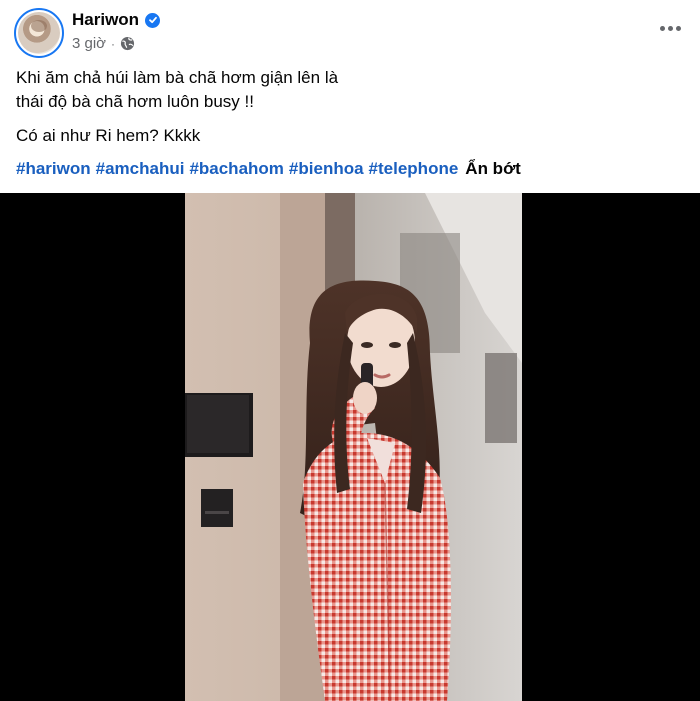 Image resolution: width=700 pixels, height=701 pixels. I want to click on more-options-icon, so click(670, 28).